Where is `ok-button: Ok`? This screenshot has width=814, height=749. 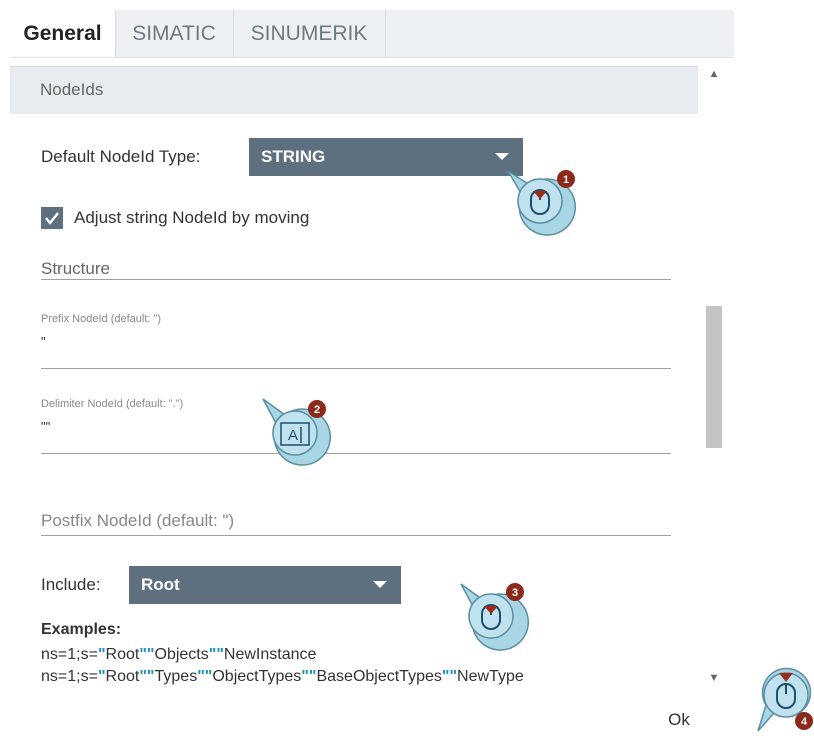 ok-button: Ok is located at coordinates (679, 720).